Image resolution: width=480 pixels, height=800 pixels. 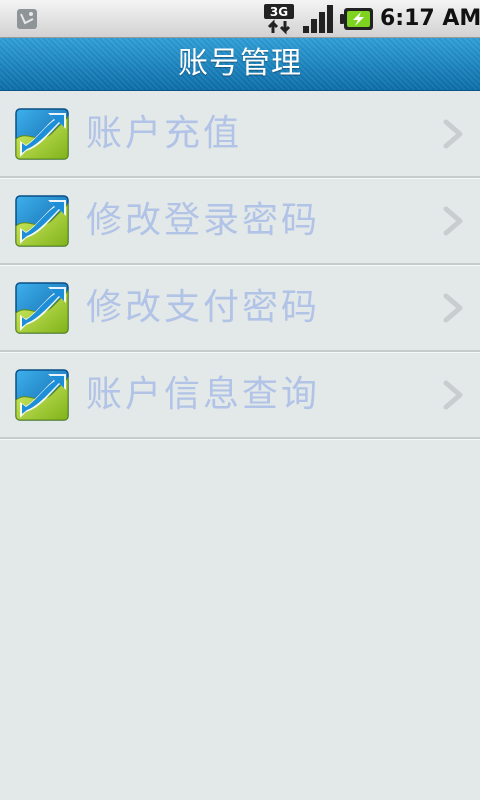 What do you see at coordinates (203, 307) in the screenshot?
I see `menu-item-label: 修改支付密码` at bounding box center [203, 307].